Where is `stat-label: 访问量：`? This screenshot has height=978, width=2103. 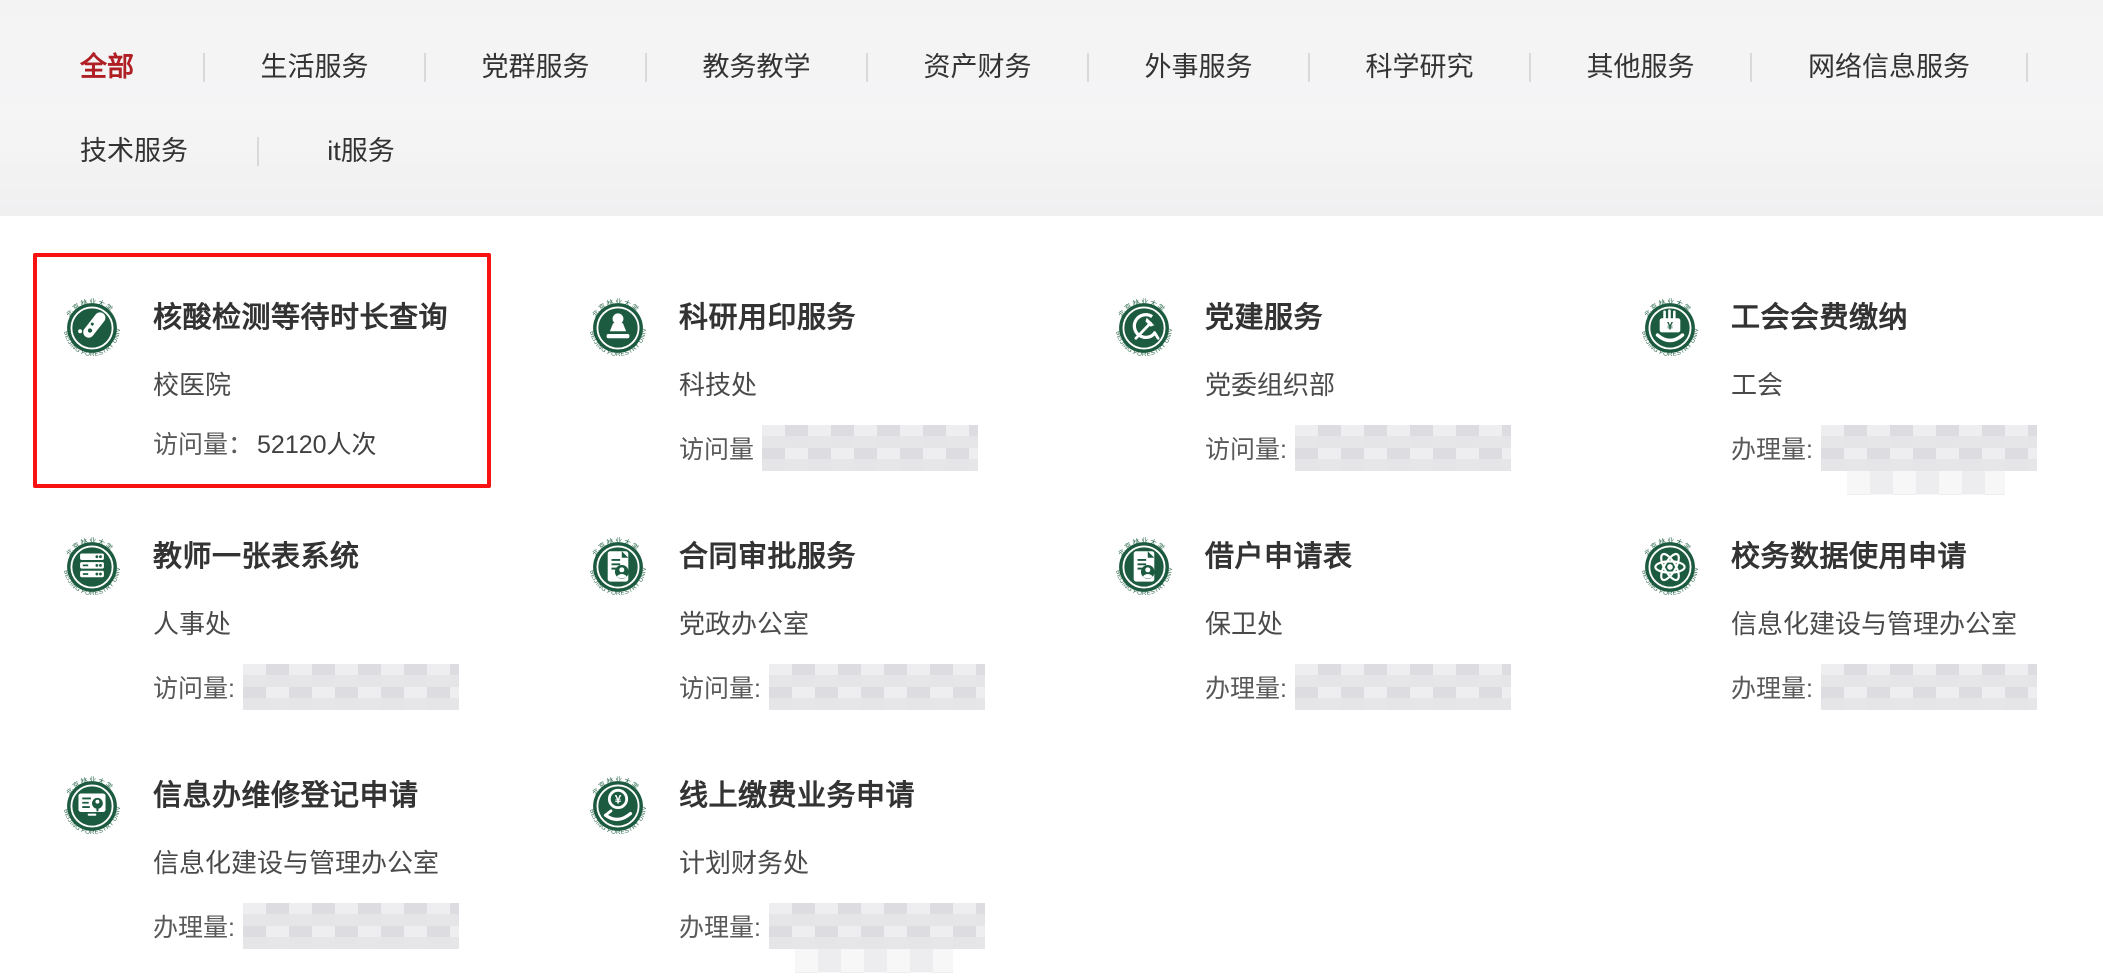
stat-label: 访问量： is located at coordinates (203, 445).